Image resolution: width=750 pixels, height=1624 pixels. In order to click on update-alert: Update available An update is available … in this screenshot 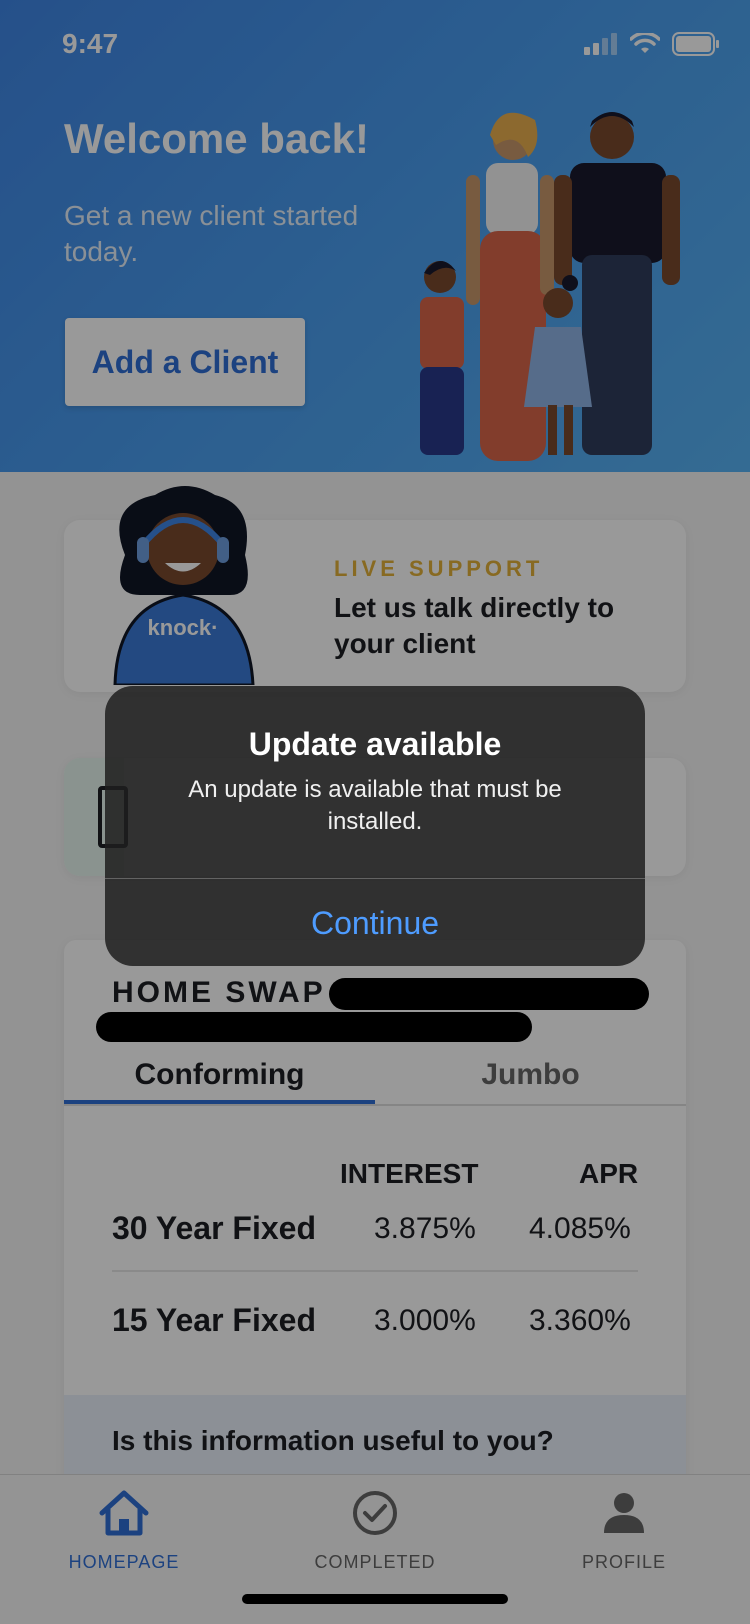, I will do `click(375, 826)`.